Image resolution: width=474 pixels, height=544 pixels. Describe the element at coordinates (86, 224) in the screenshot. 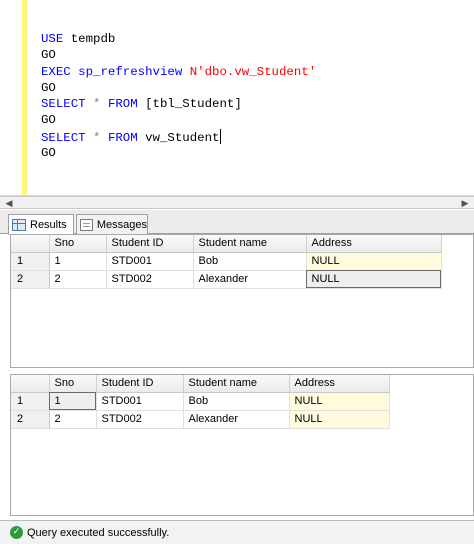

I see `messages-icon` at that location.